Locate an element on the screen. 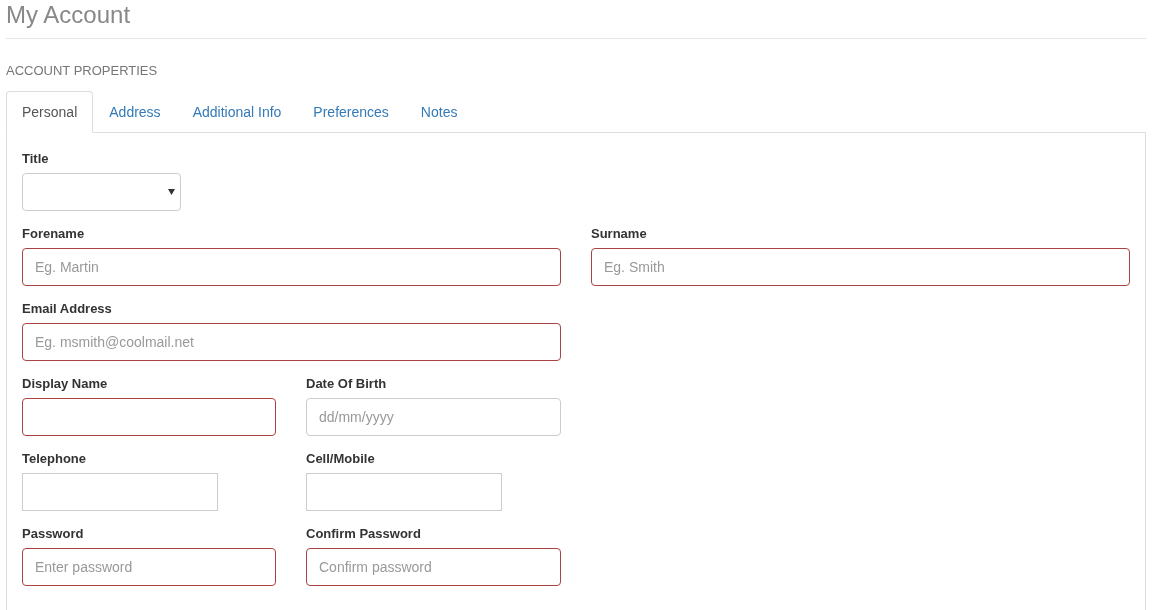  field-label: Email Address is located at coordinates (67, 309).